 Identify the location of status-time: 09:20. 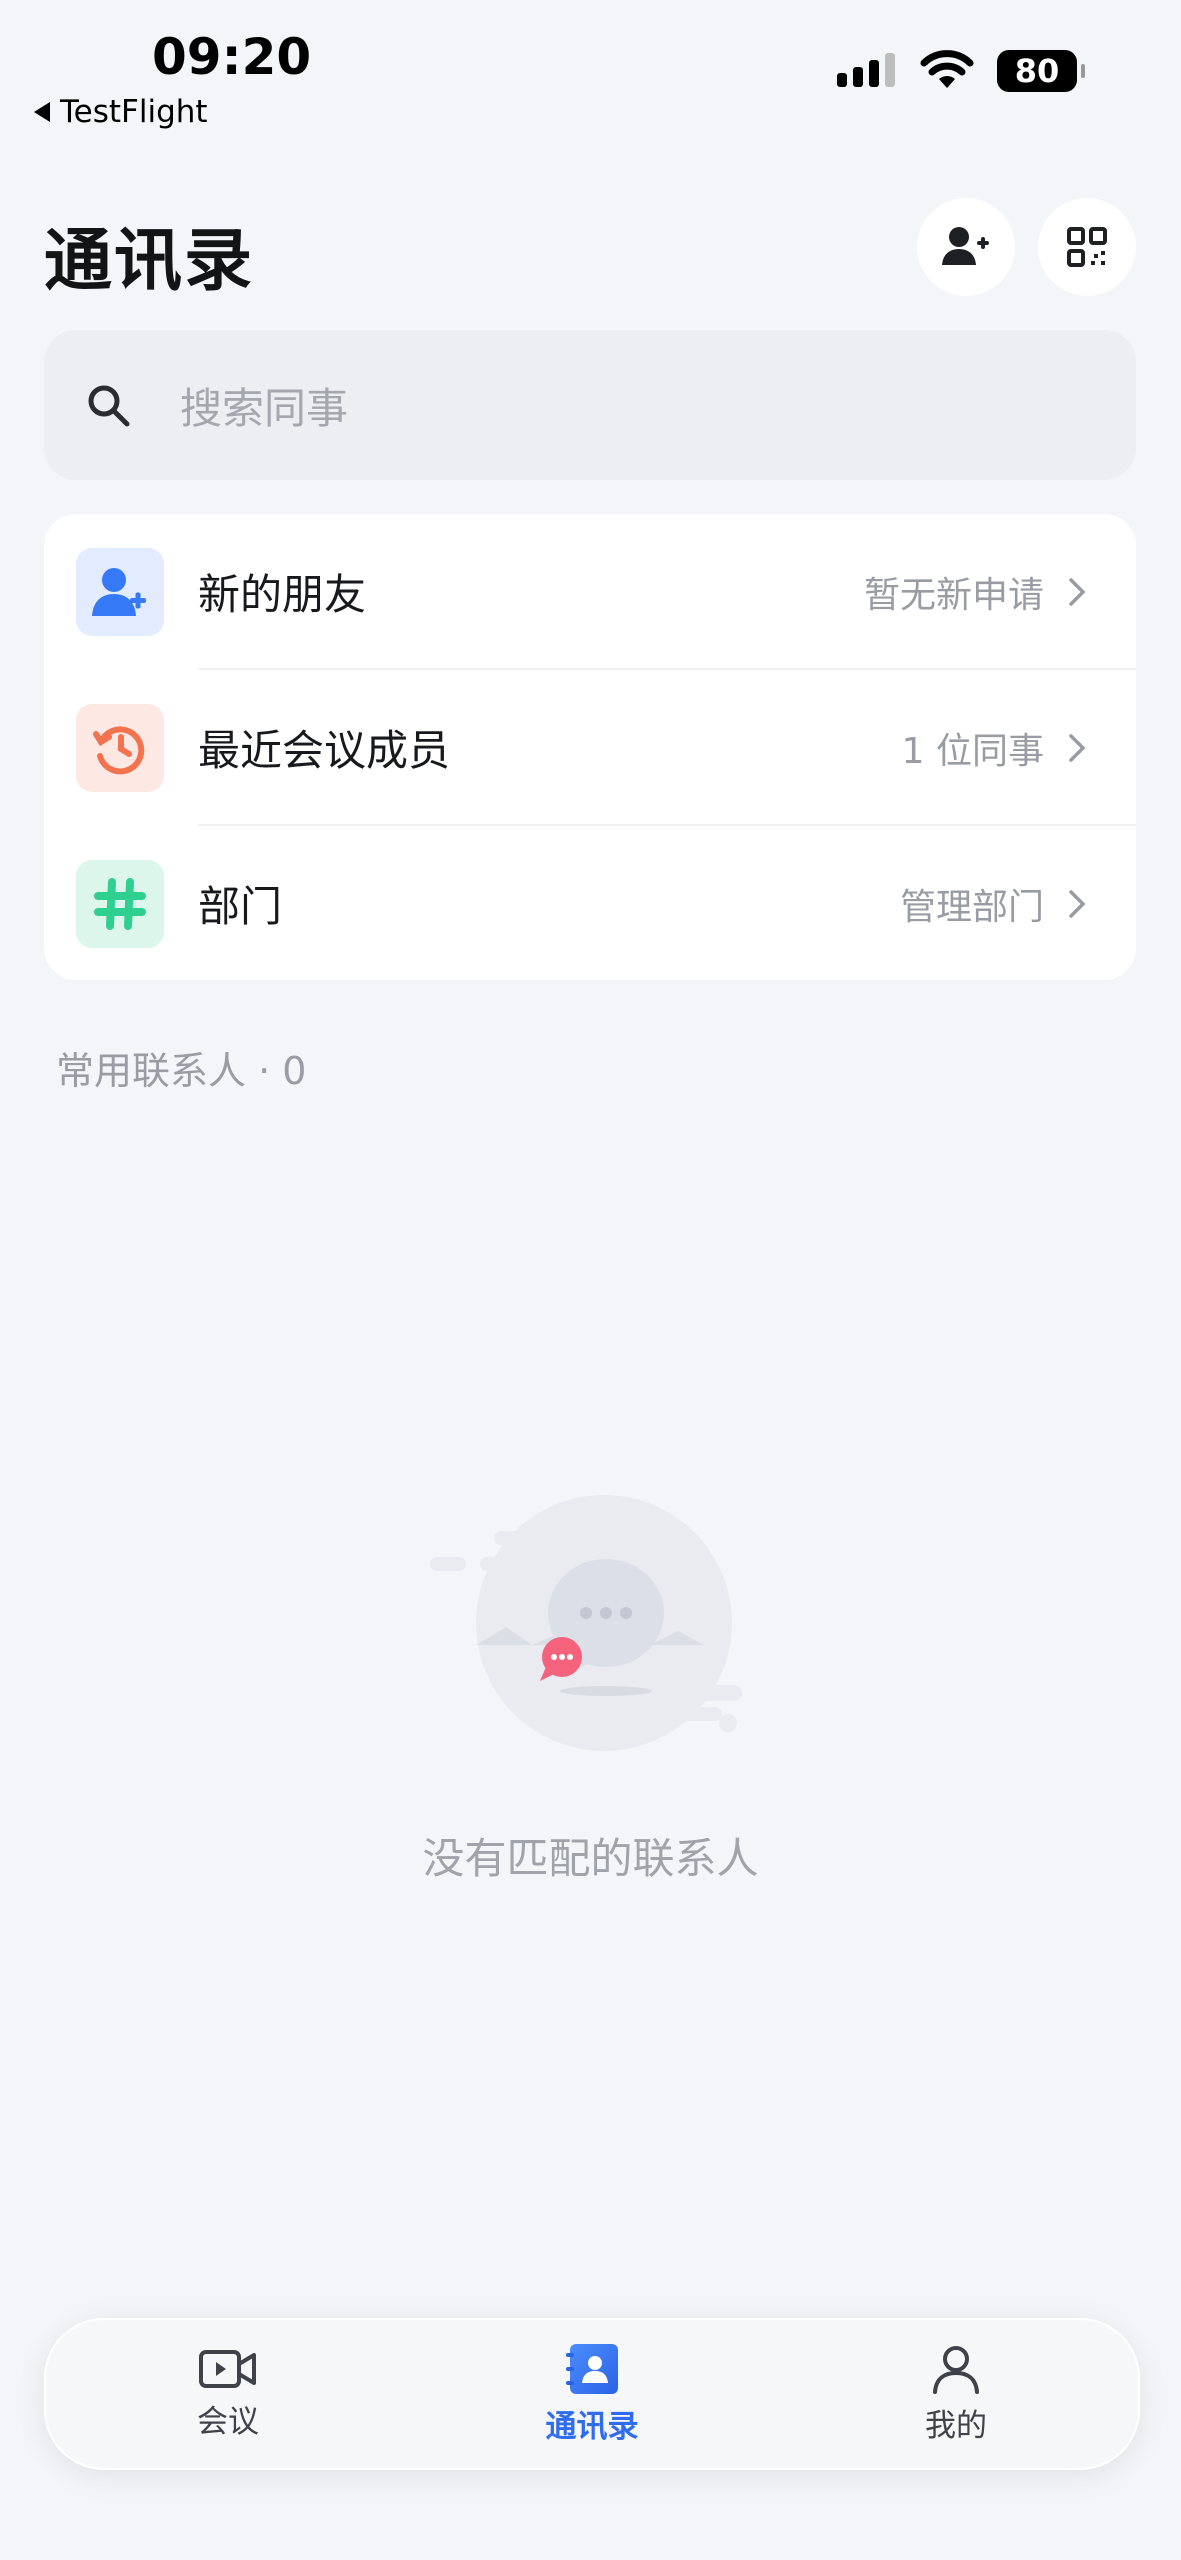
(232, 57).